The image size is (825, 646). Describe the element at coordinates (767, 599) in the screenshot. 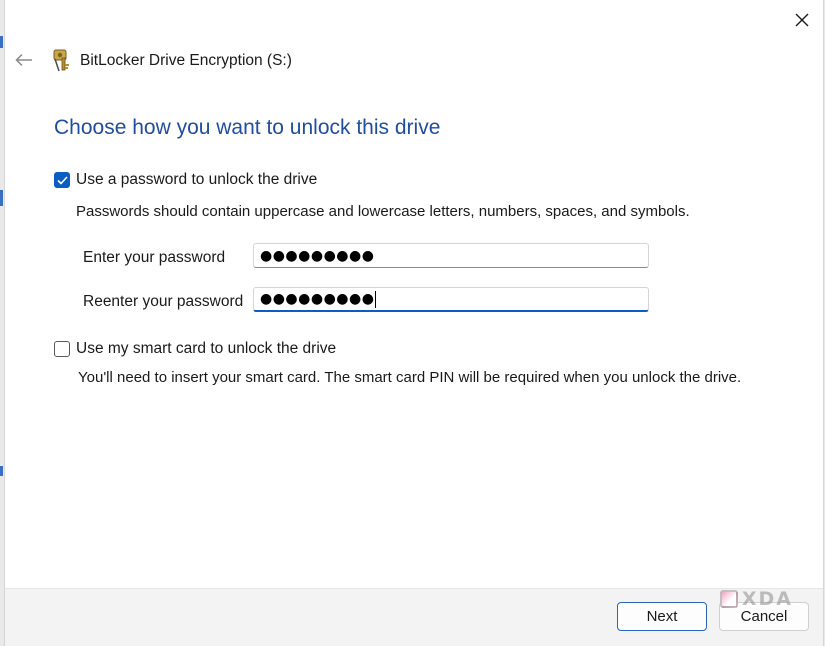

I see `watermark-text: XDA` at that location.